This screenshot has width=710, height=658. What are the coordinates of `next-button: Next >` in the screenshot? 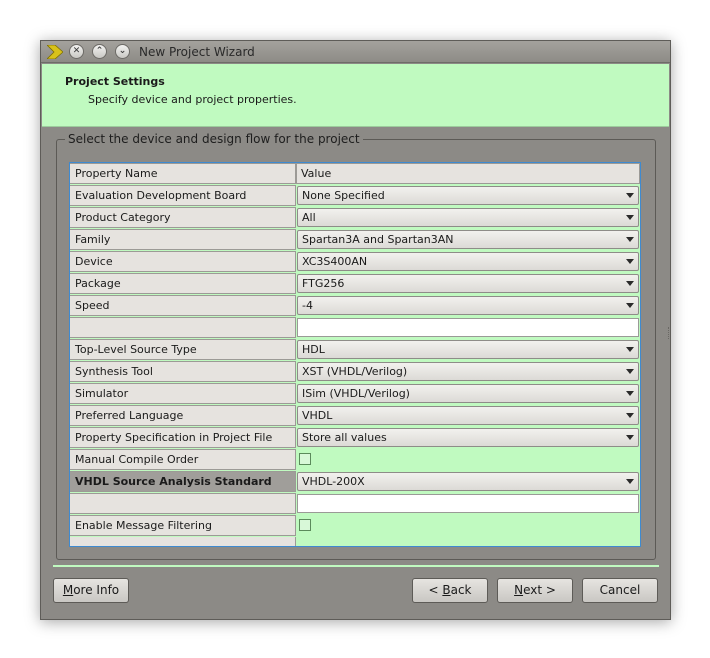 It's located at (535, 590).